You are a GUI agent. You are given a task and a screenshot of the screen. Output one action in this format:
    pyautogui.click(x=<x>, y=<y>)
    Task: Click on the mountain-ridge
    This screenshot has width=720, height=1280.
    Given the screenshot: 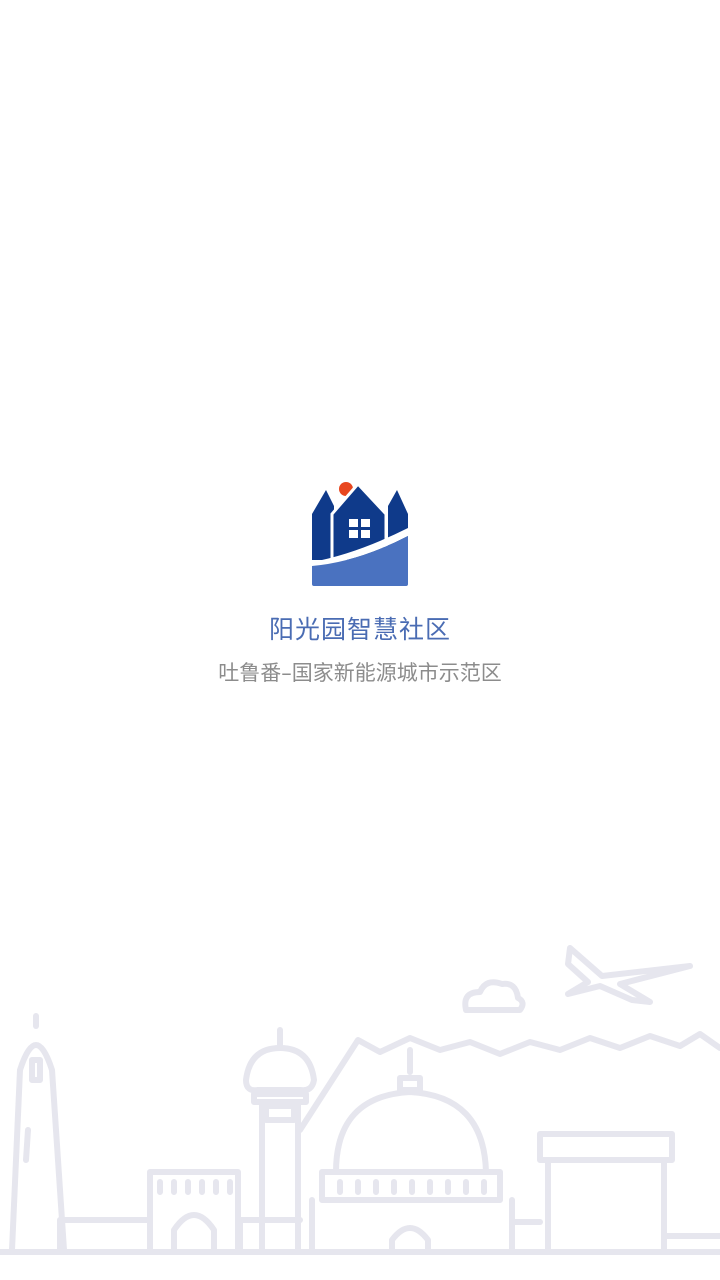 What is the action you would take?
    pyautogui.click(x=508, y=1082)
    